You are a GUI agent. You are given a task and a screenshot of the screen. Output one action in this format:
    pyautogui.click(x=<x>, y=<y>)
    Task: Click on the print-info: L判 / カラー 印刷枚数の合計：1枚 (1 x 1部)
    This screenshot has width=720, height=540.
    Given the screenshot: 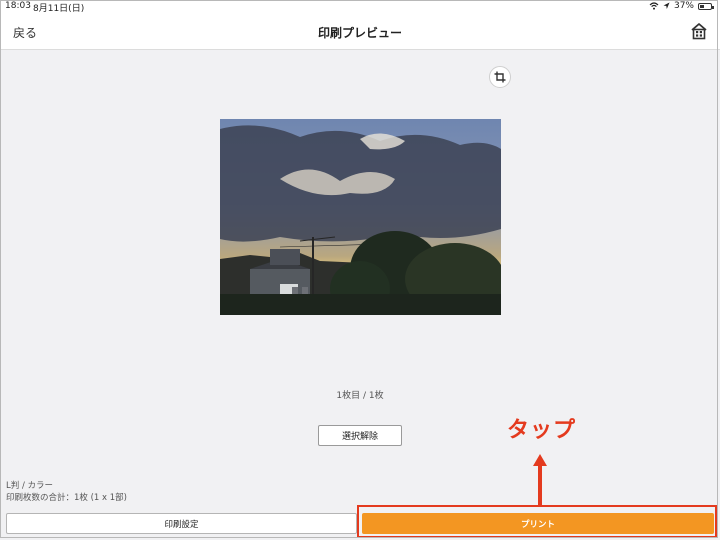 What is the action you would take?
    pyautogui.click(x=66, y=492)
    